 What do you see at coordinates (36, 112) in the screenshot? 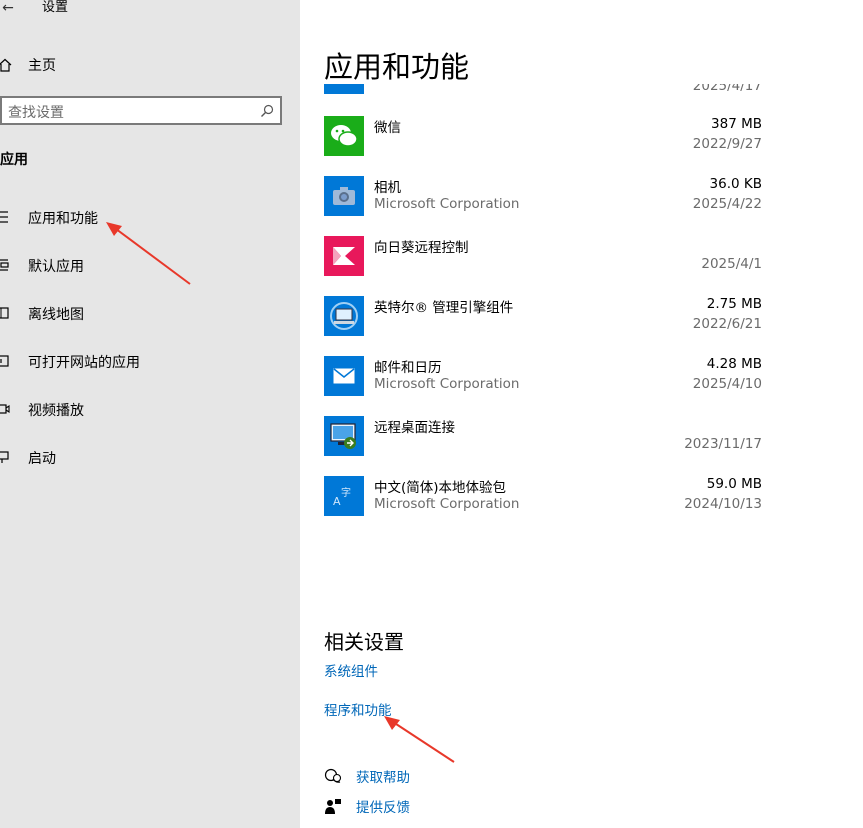
I see `search-input: 查找设置` at bounding box center [36, 112].